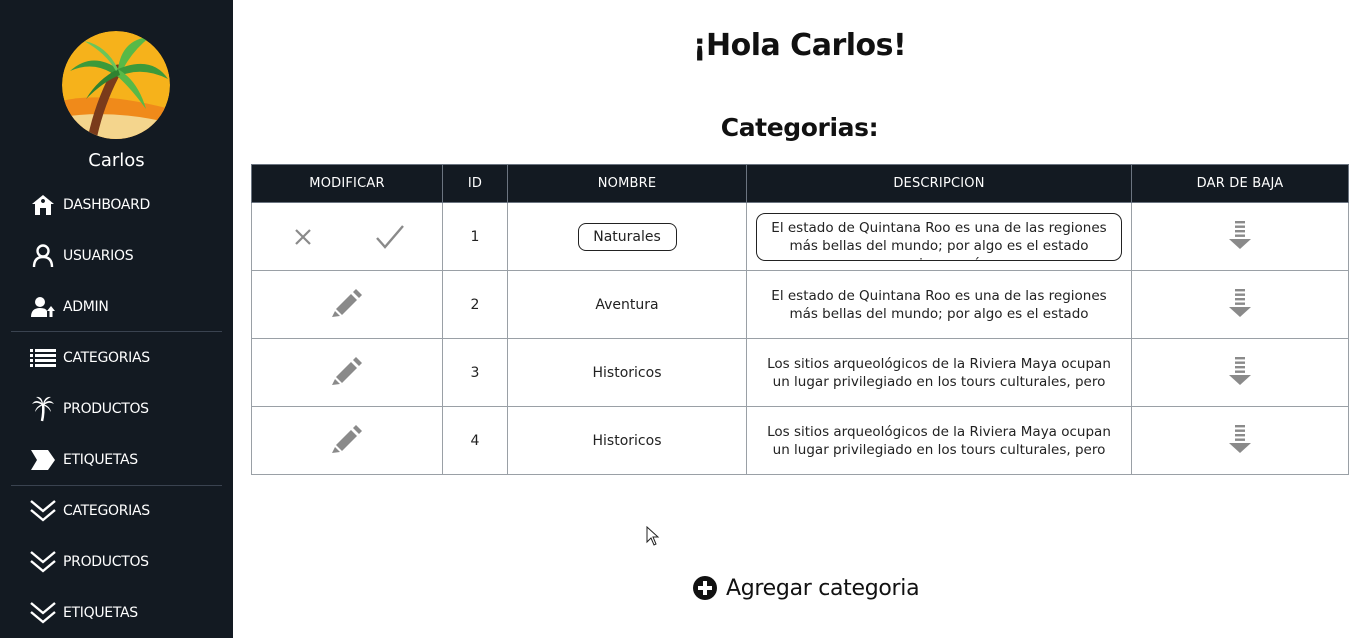  I want to click on sidebar-item-etiquetas: ETIQUETAS, so click(116, 460).